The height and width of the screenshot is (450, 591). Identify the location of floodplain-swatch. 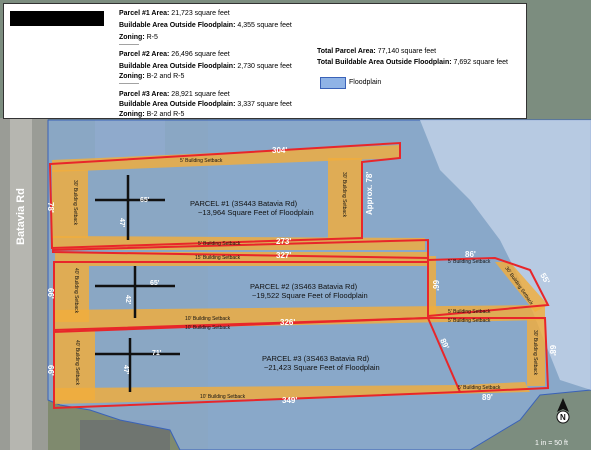
(333, 83).